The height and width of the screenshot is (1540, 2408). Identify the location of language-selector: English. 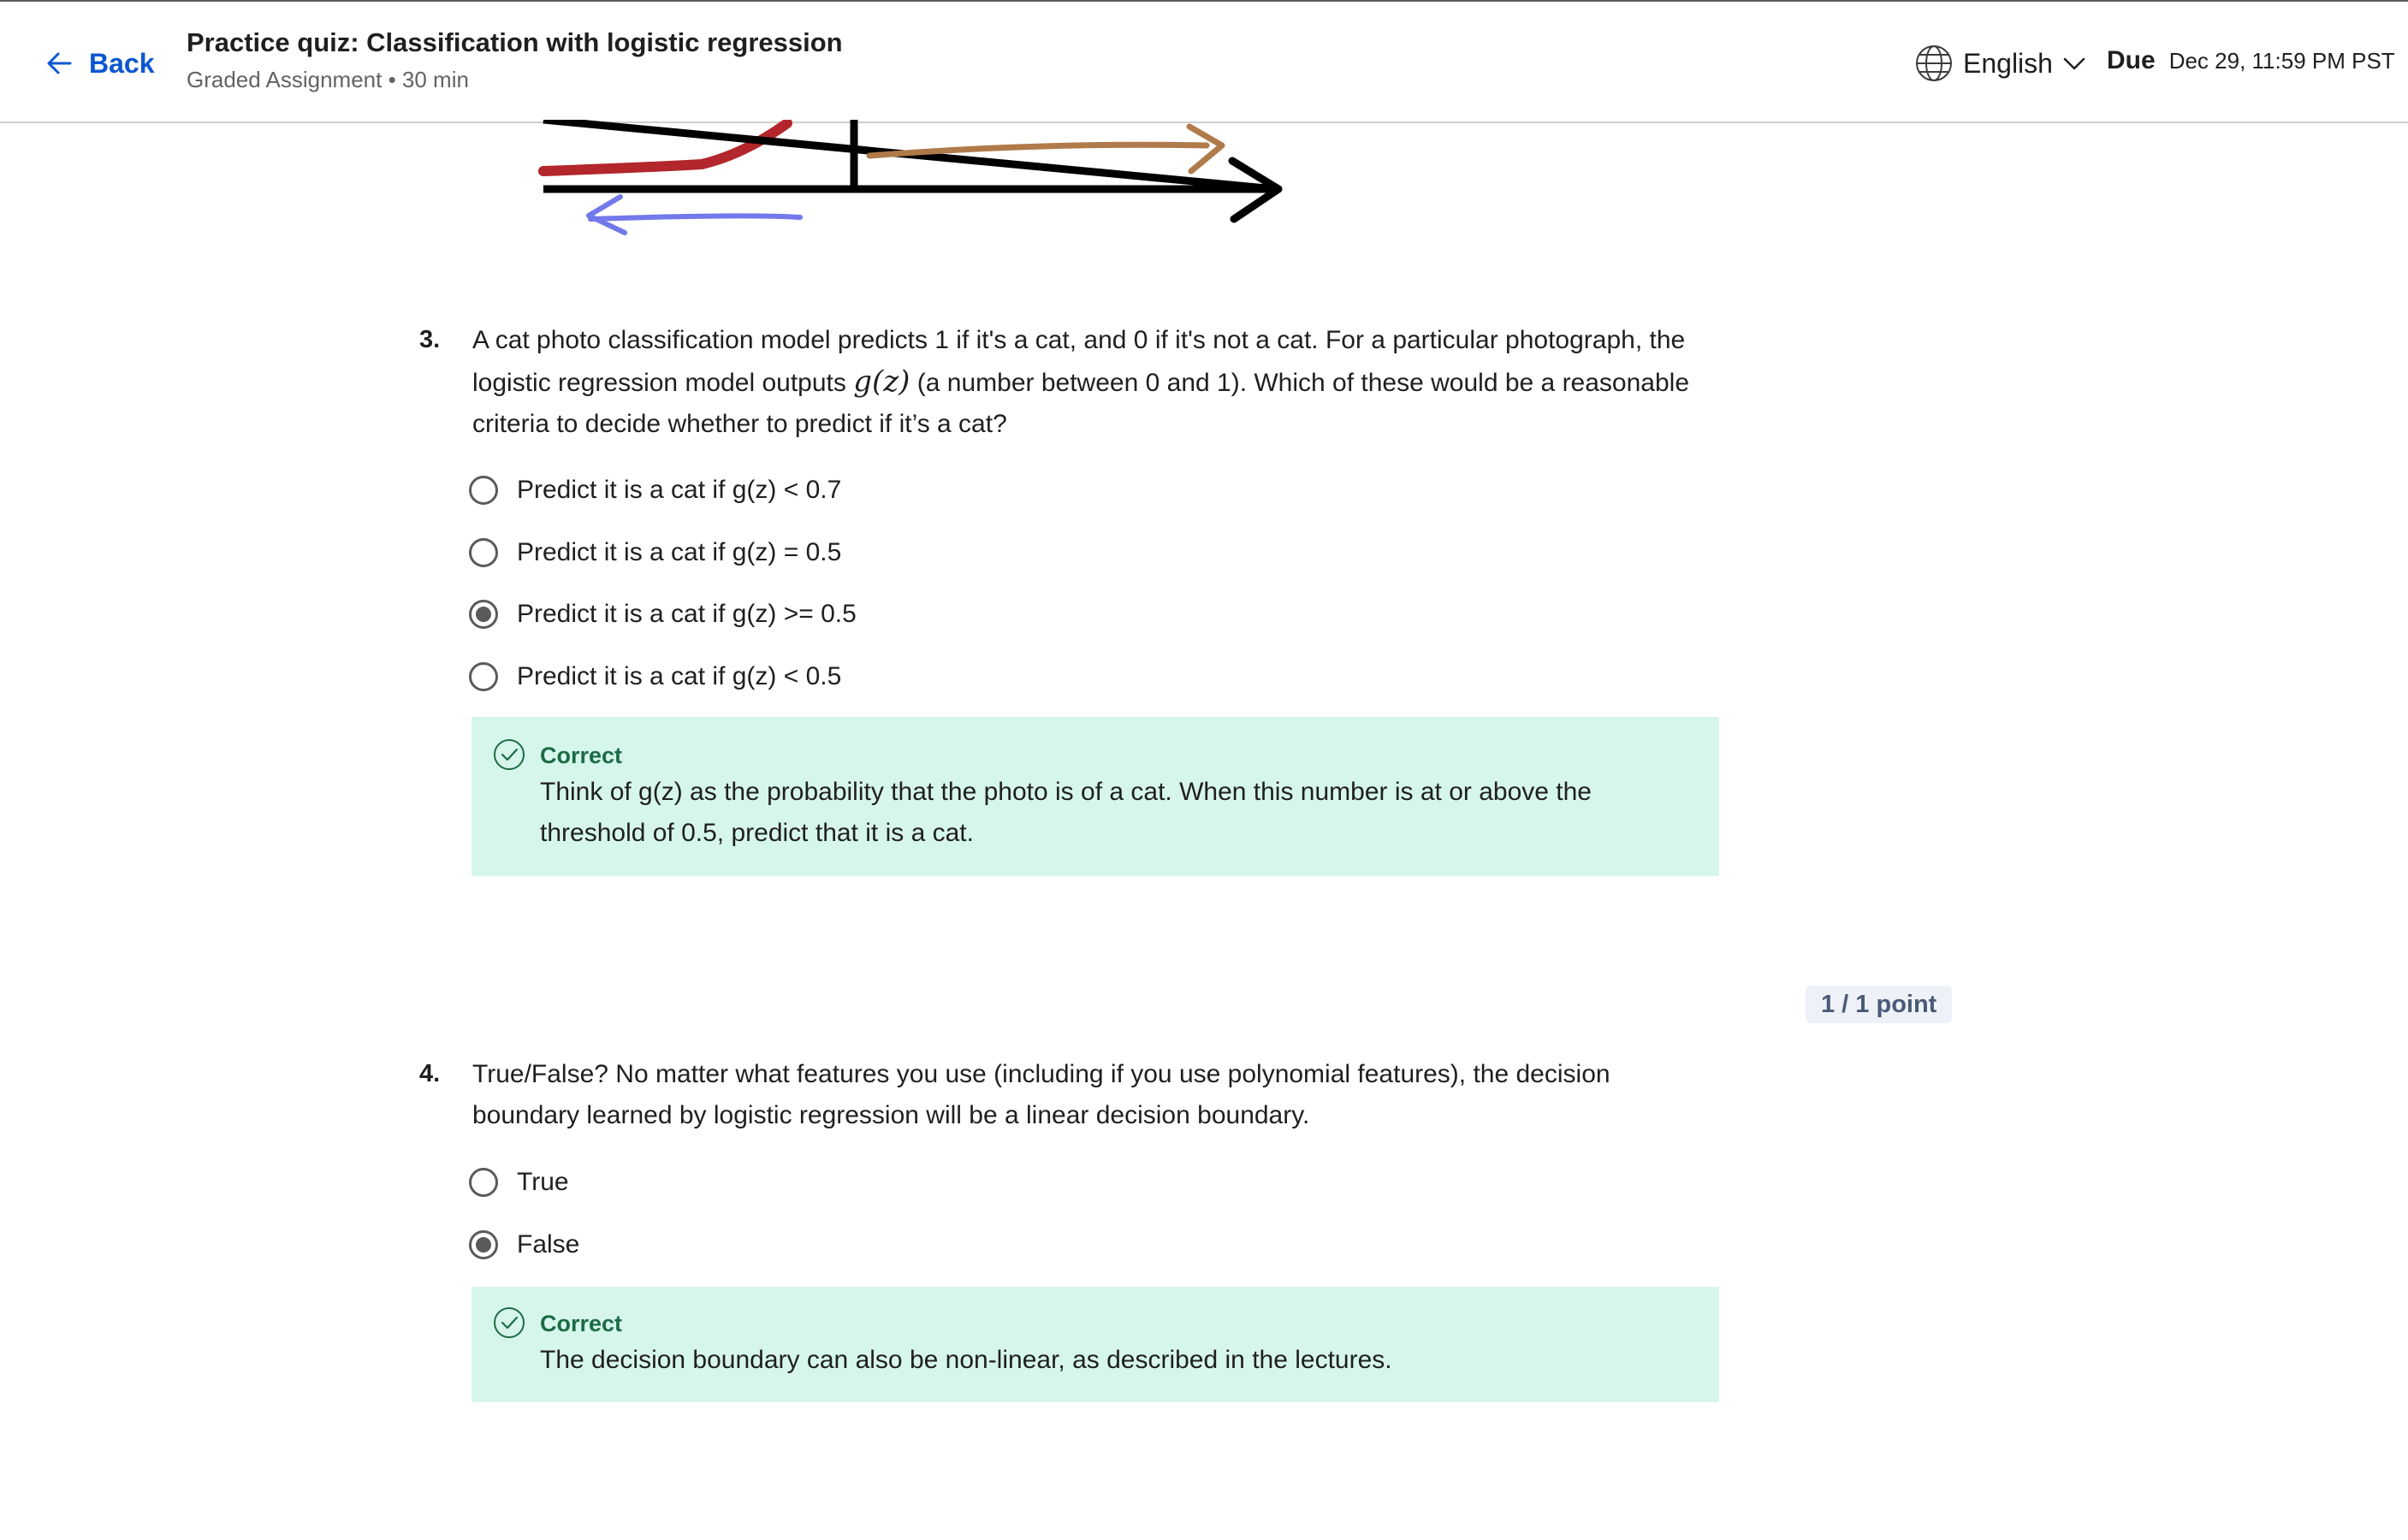
(2000, 63).